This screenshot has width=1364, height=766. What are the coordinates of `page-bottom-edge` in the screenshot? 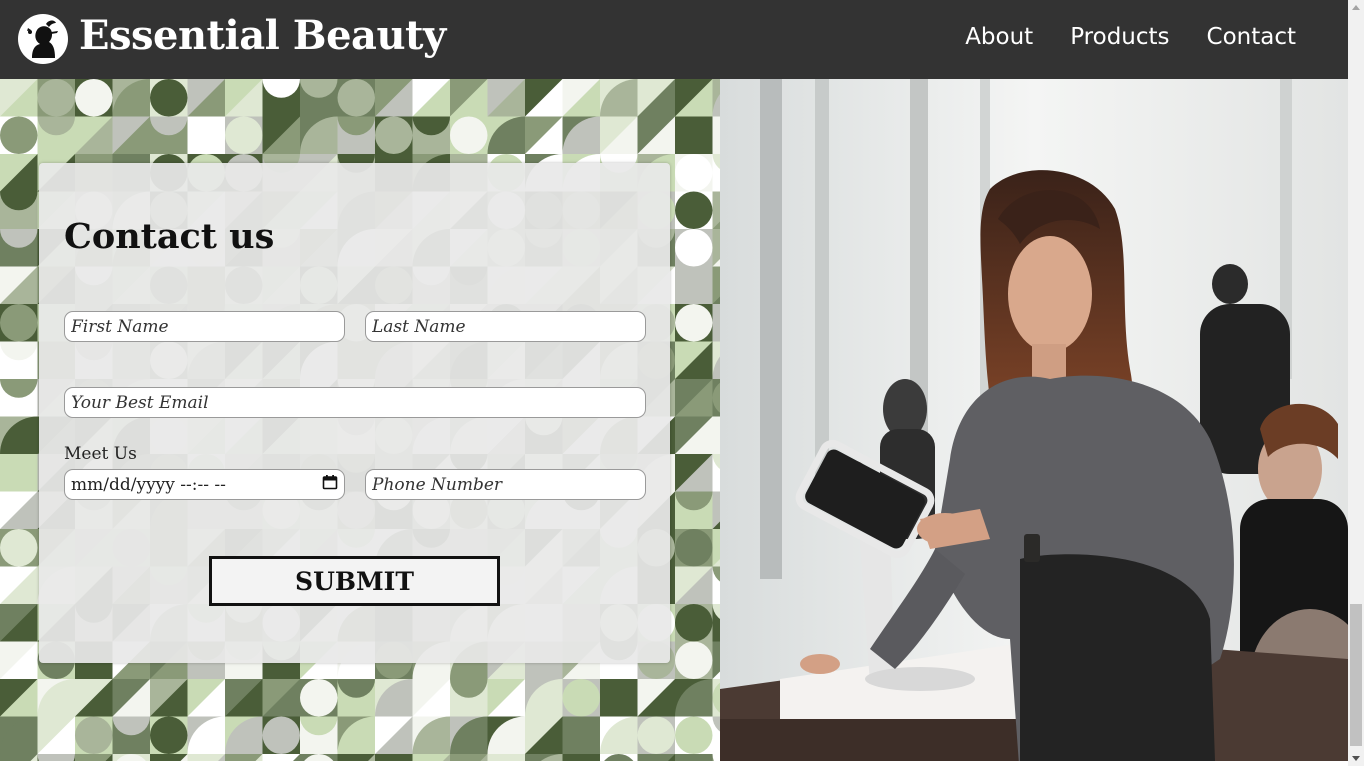 It's located at (674, 763).